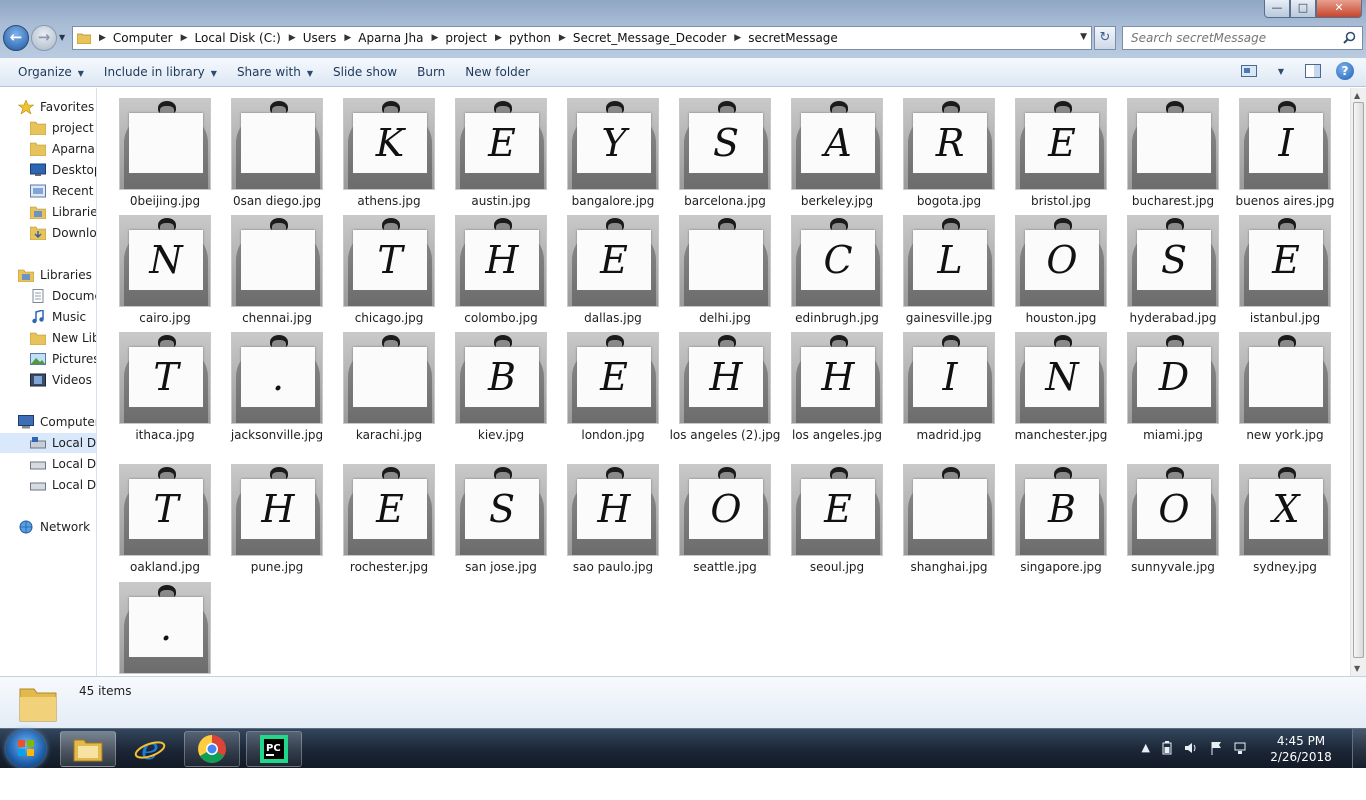  What do you see at coordinates (142, 38) in the screenshot?
I see `breadcrumb-label: Computer` at bounding box center [142, 38].